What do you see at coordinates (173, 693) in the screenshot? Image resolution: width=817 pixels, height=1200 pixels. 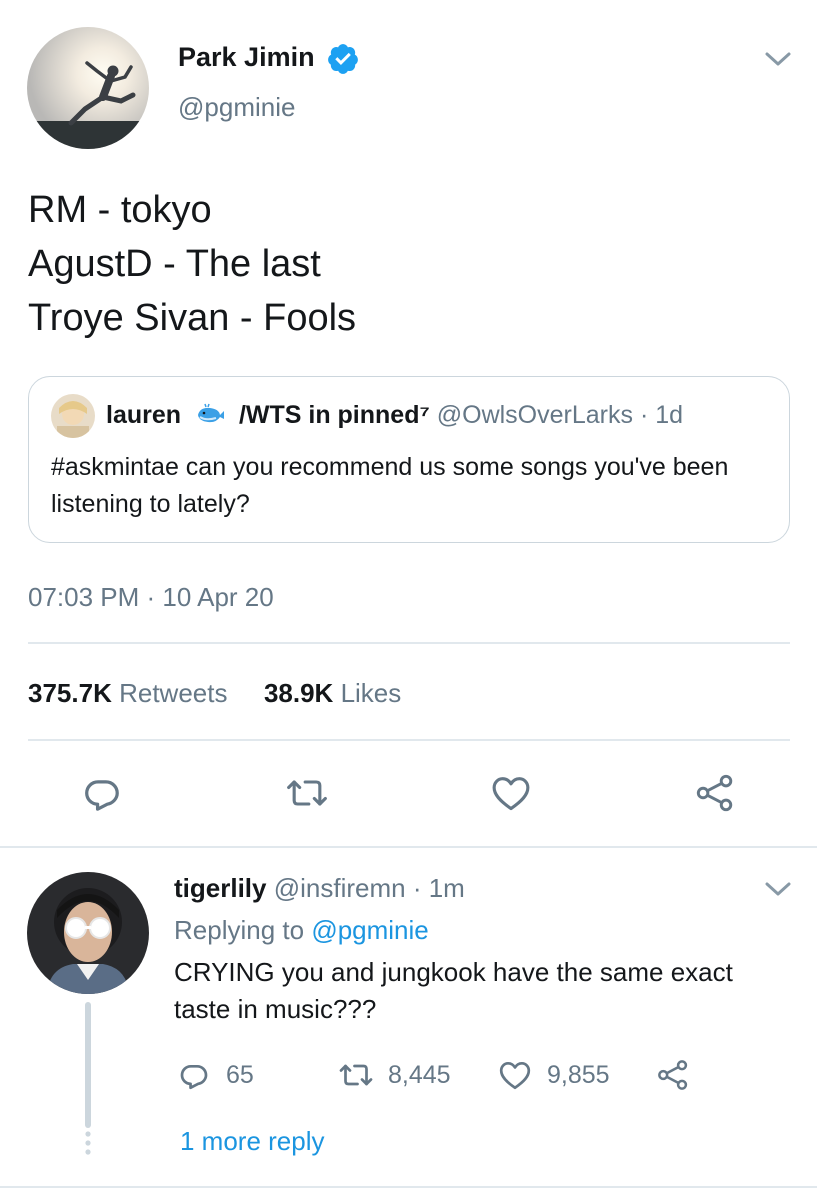 I see `retweets-label: Retweets` at bounding box center [173, 693].